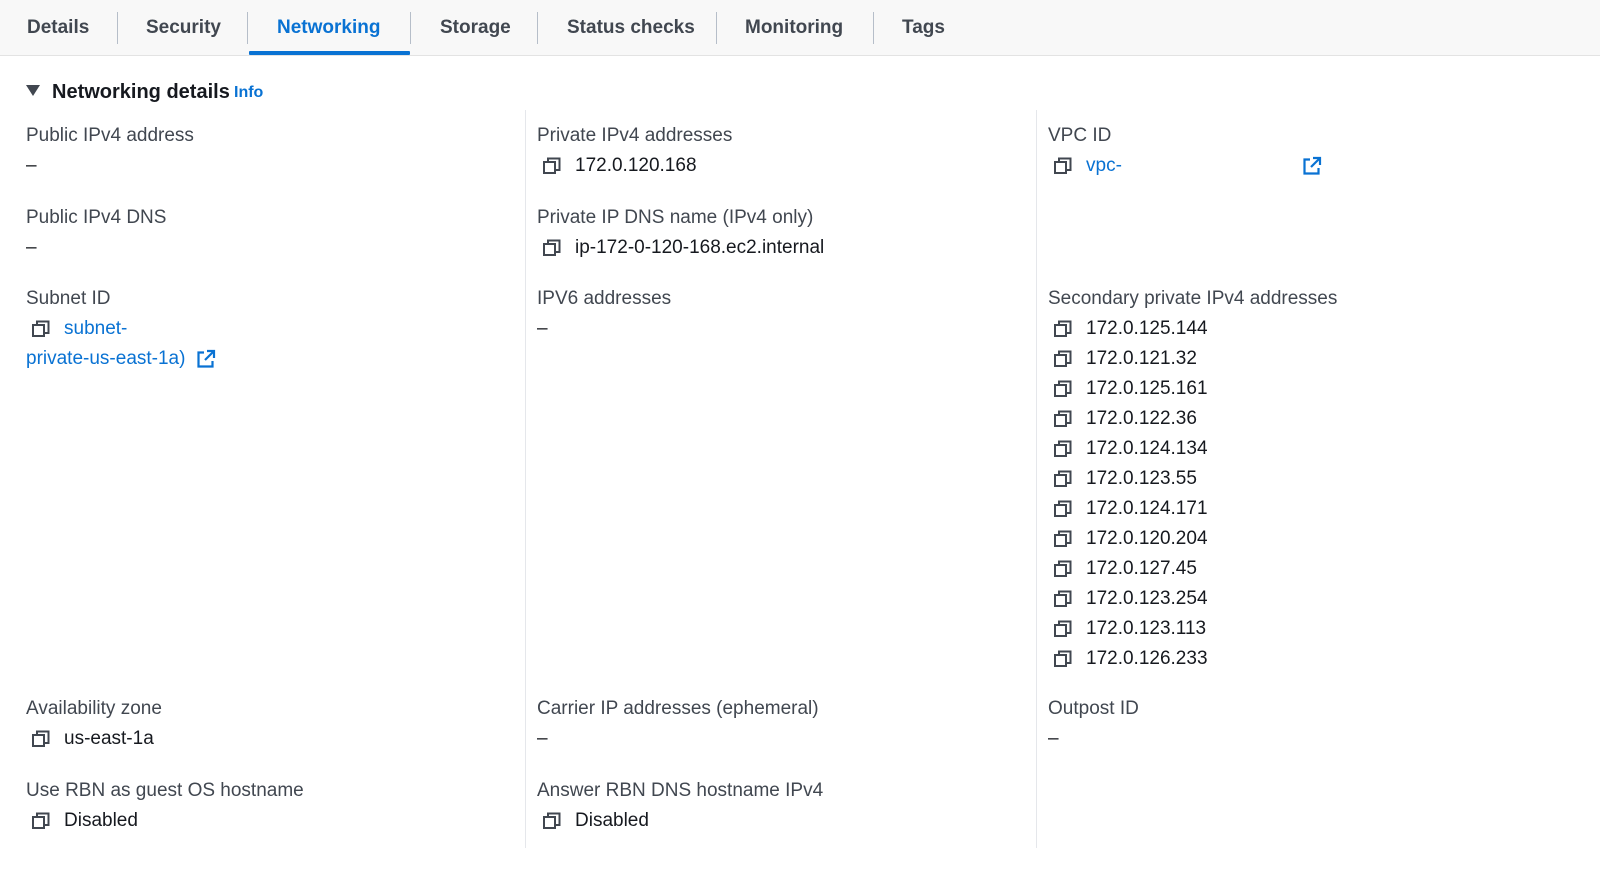 This screenshot has width=1600, height=882. What do you see at coordinates (1141, 358) in the screenshot?
I see `secondary-ipv4-value: 172.0.121.32` at bounding box center [1141, 358].